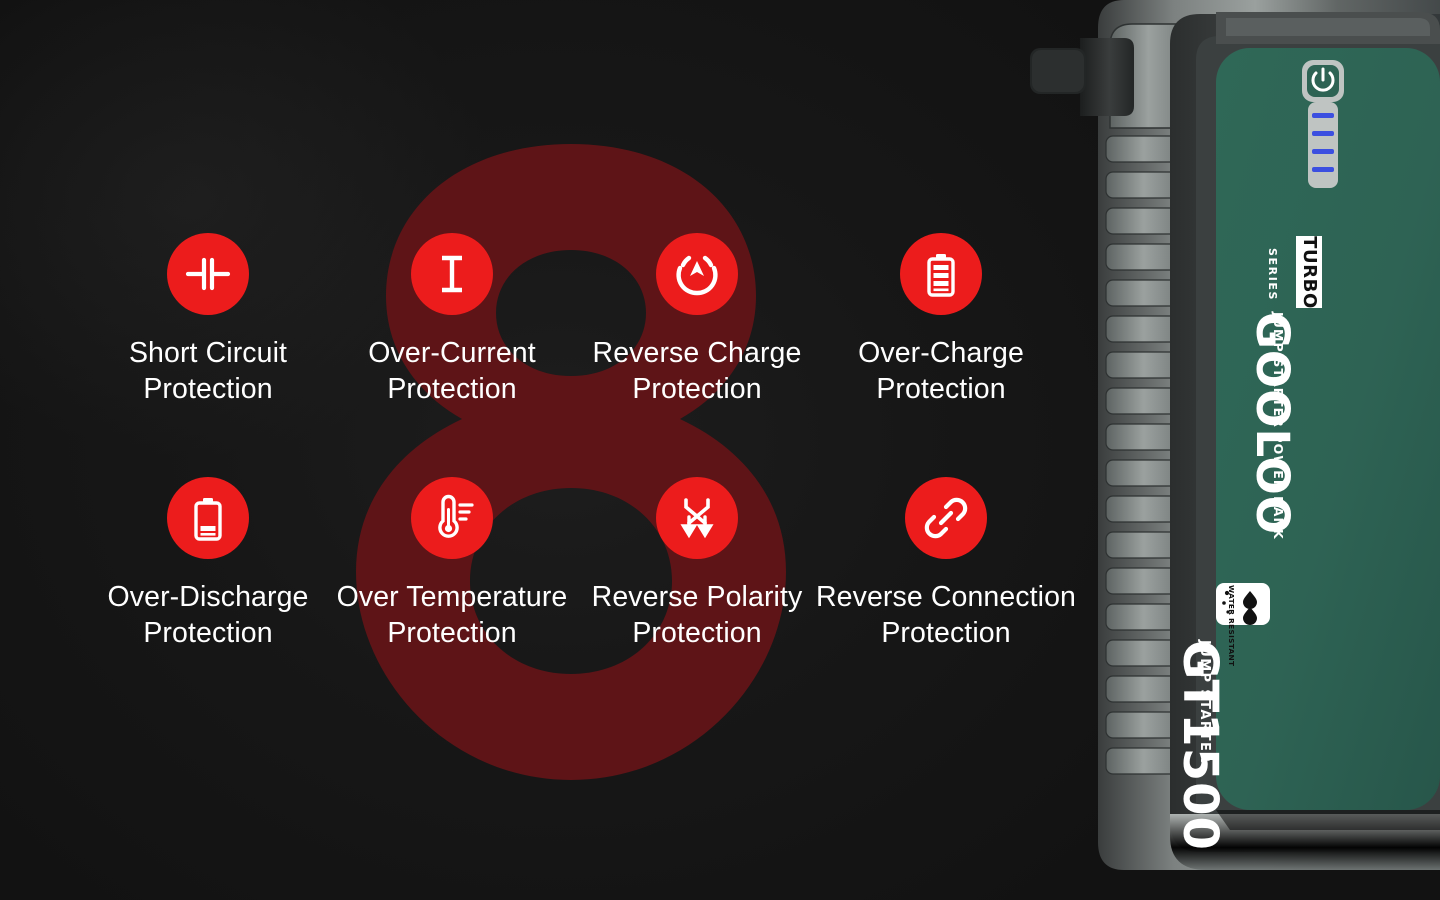 The image size is (1440, 900). I want to click on feature-short-circuit: Short Circuit Protection, so click(208, 320).